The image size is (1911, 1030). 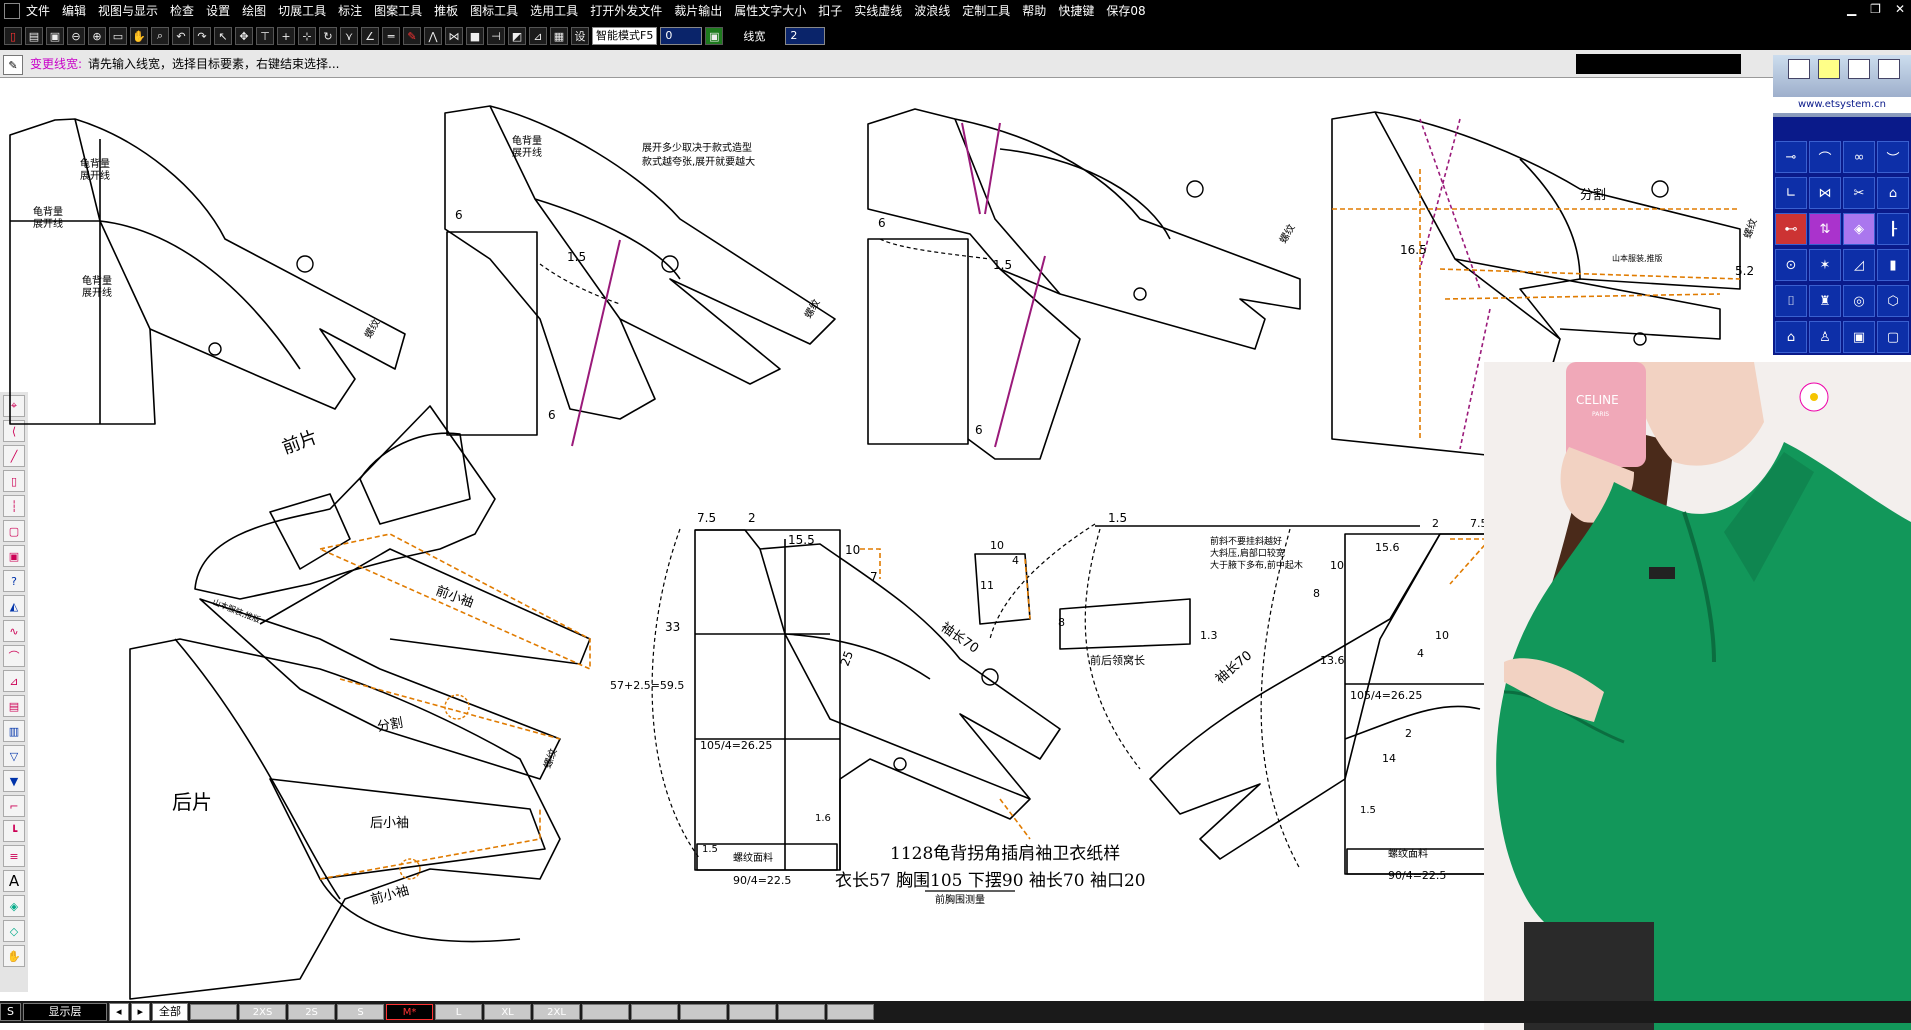 I want to click on confirm-icon: ▣, so click(x=714, y=36).